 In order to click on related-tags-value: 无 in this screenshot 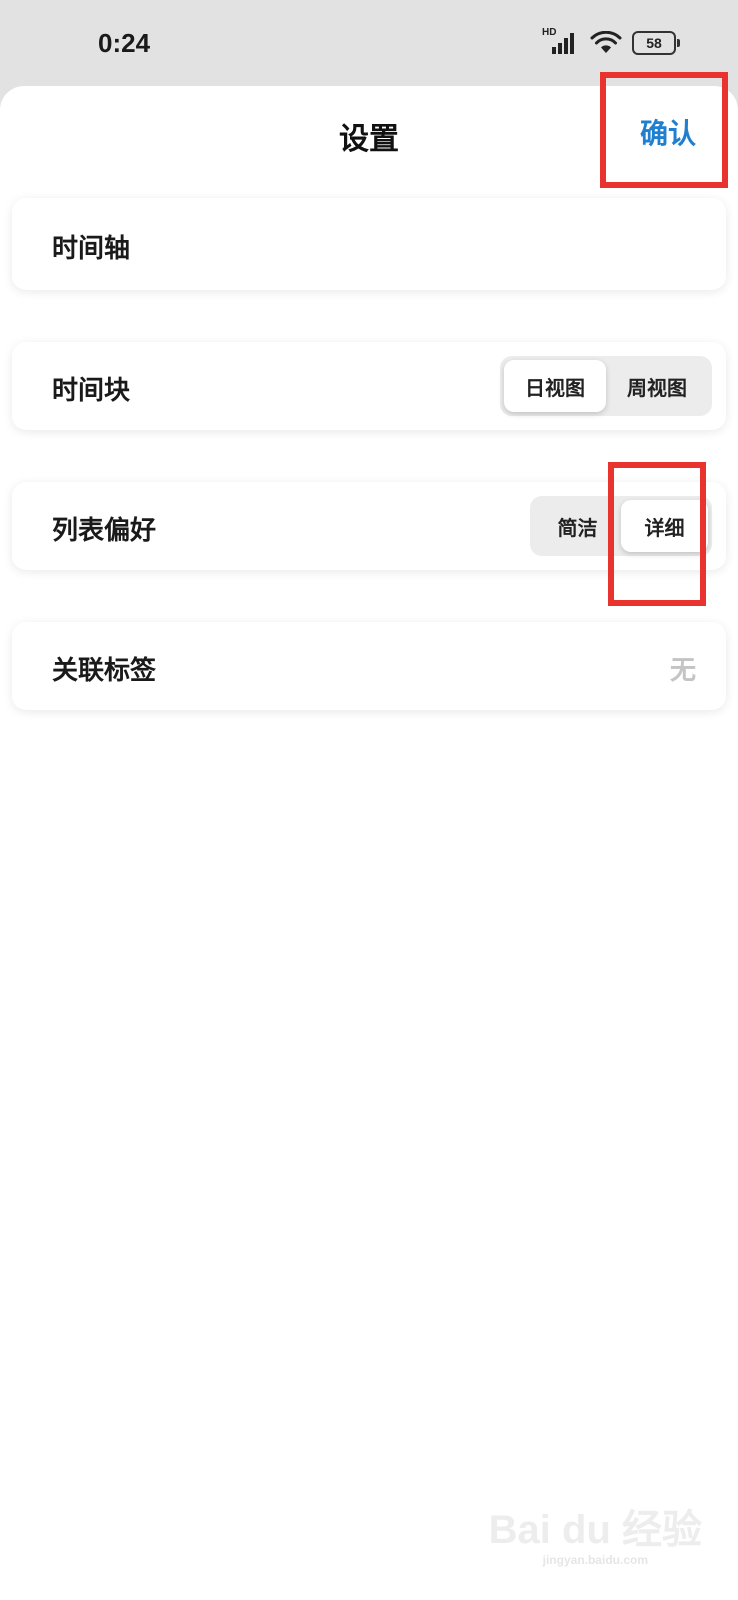, I will do `click(682, 671)`.